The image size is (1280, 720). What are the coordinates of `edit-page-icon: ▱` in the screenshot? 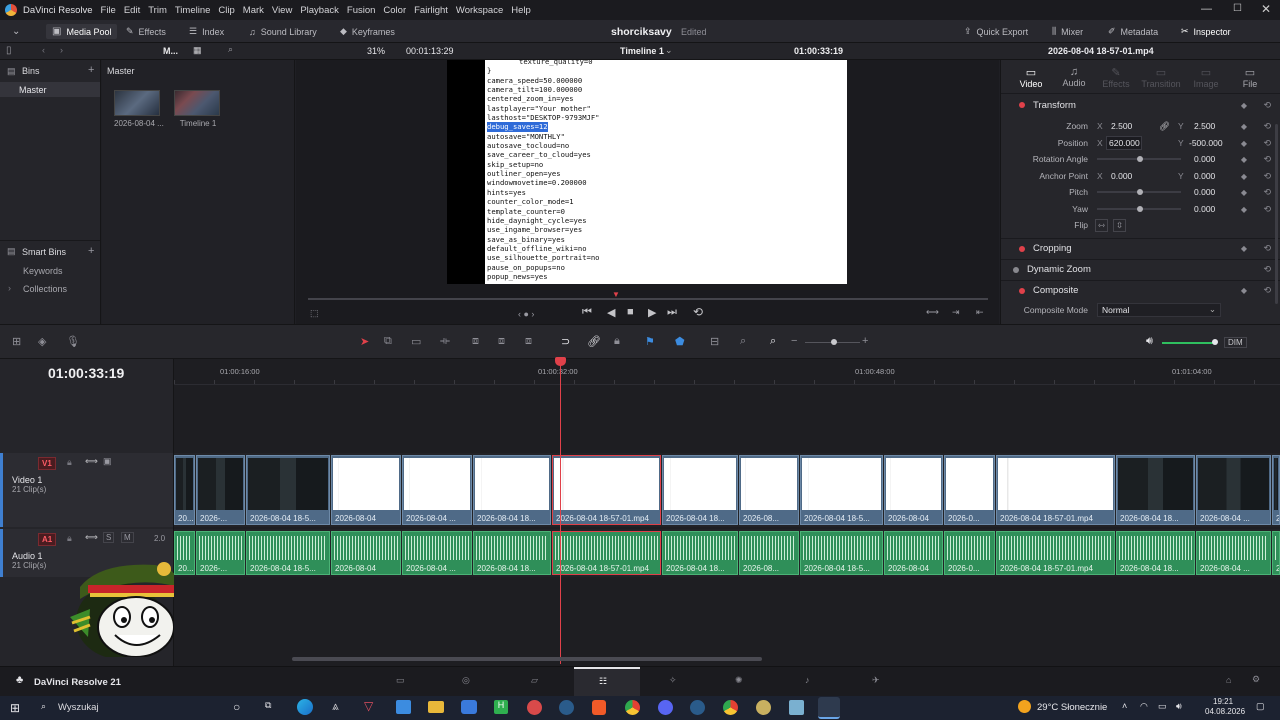 It's located at (534, 680).